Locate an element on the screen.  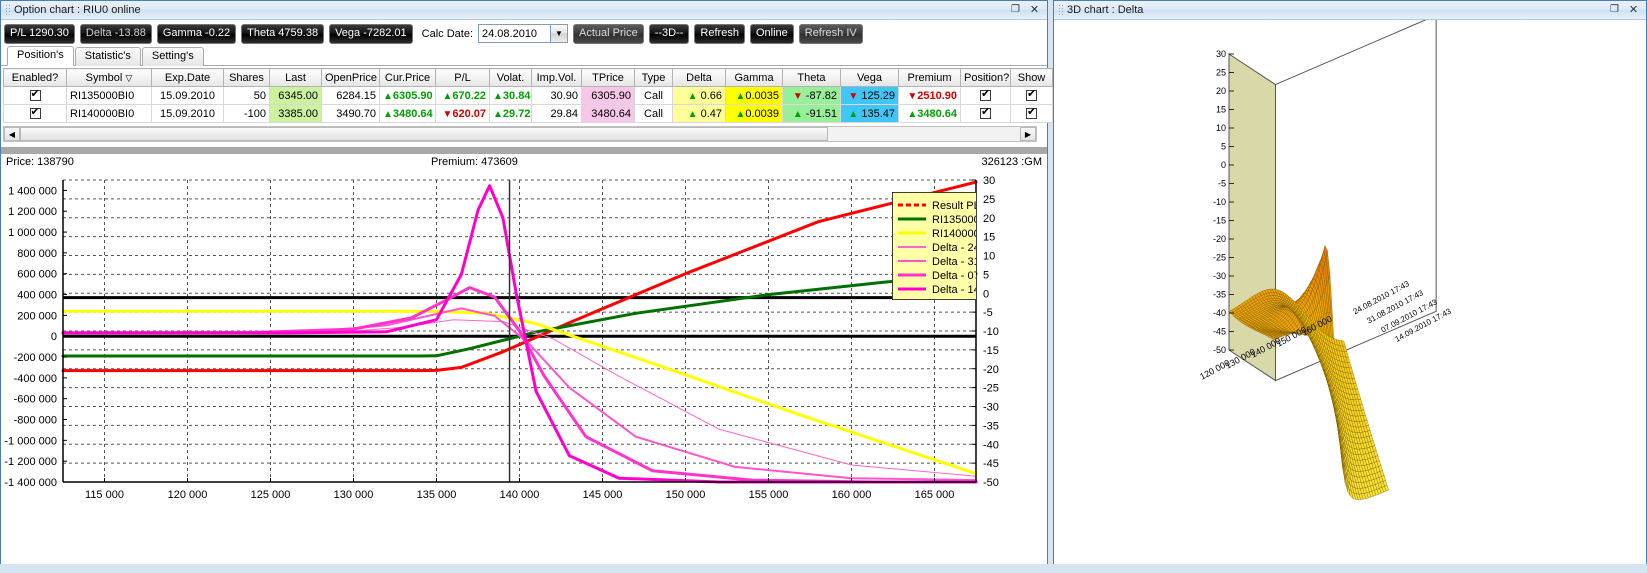
option-chart-titlebar: Option chart : RIU0 online ❐ ✕ is located at coordinates (524, 10).